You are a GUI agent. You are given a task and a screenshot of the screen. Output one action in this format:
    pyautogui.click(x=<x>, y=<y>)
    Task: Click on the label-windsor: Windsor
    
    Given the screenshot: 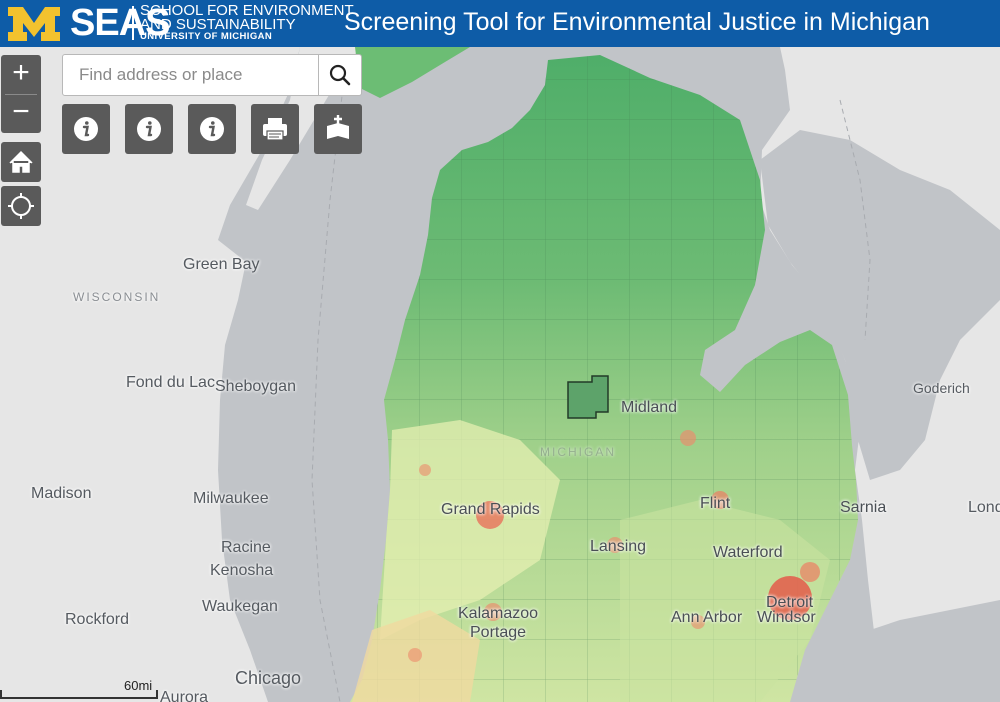 What is the action you would take?
    pyautogui.click(x=786, y=617)
    